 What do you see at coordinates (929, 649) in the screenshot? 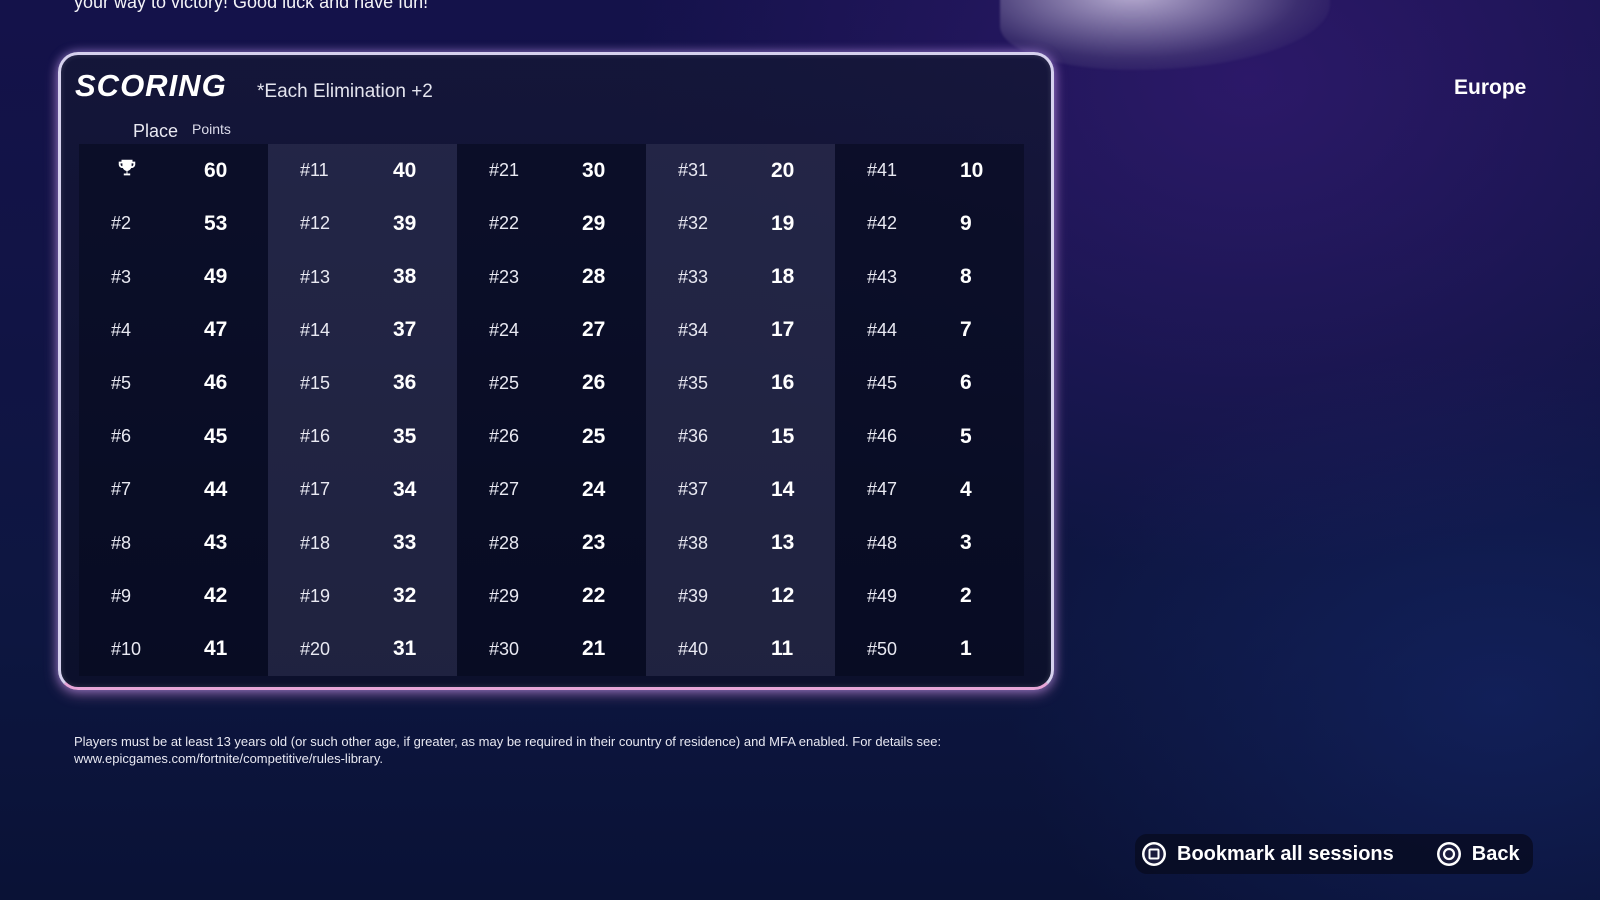
I see `placement-row: #50 1` at bounding box center [929, 649].